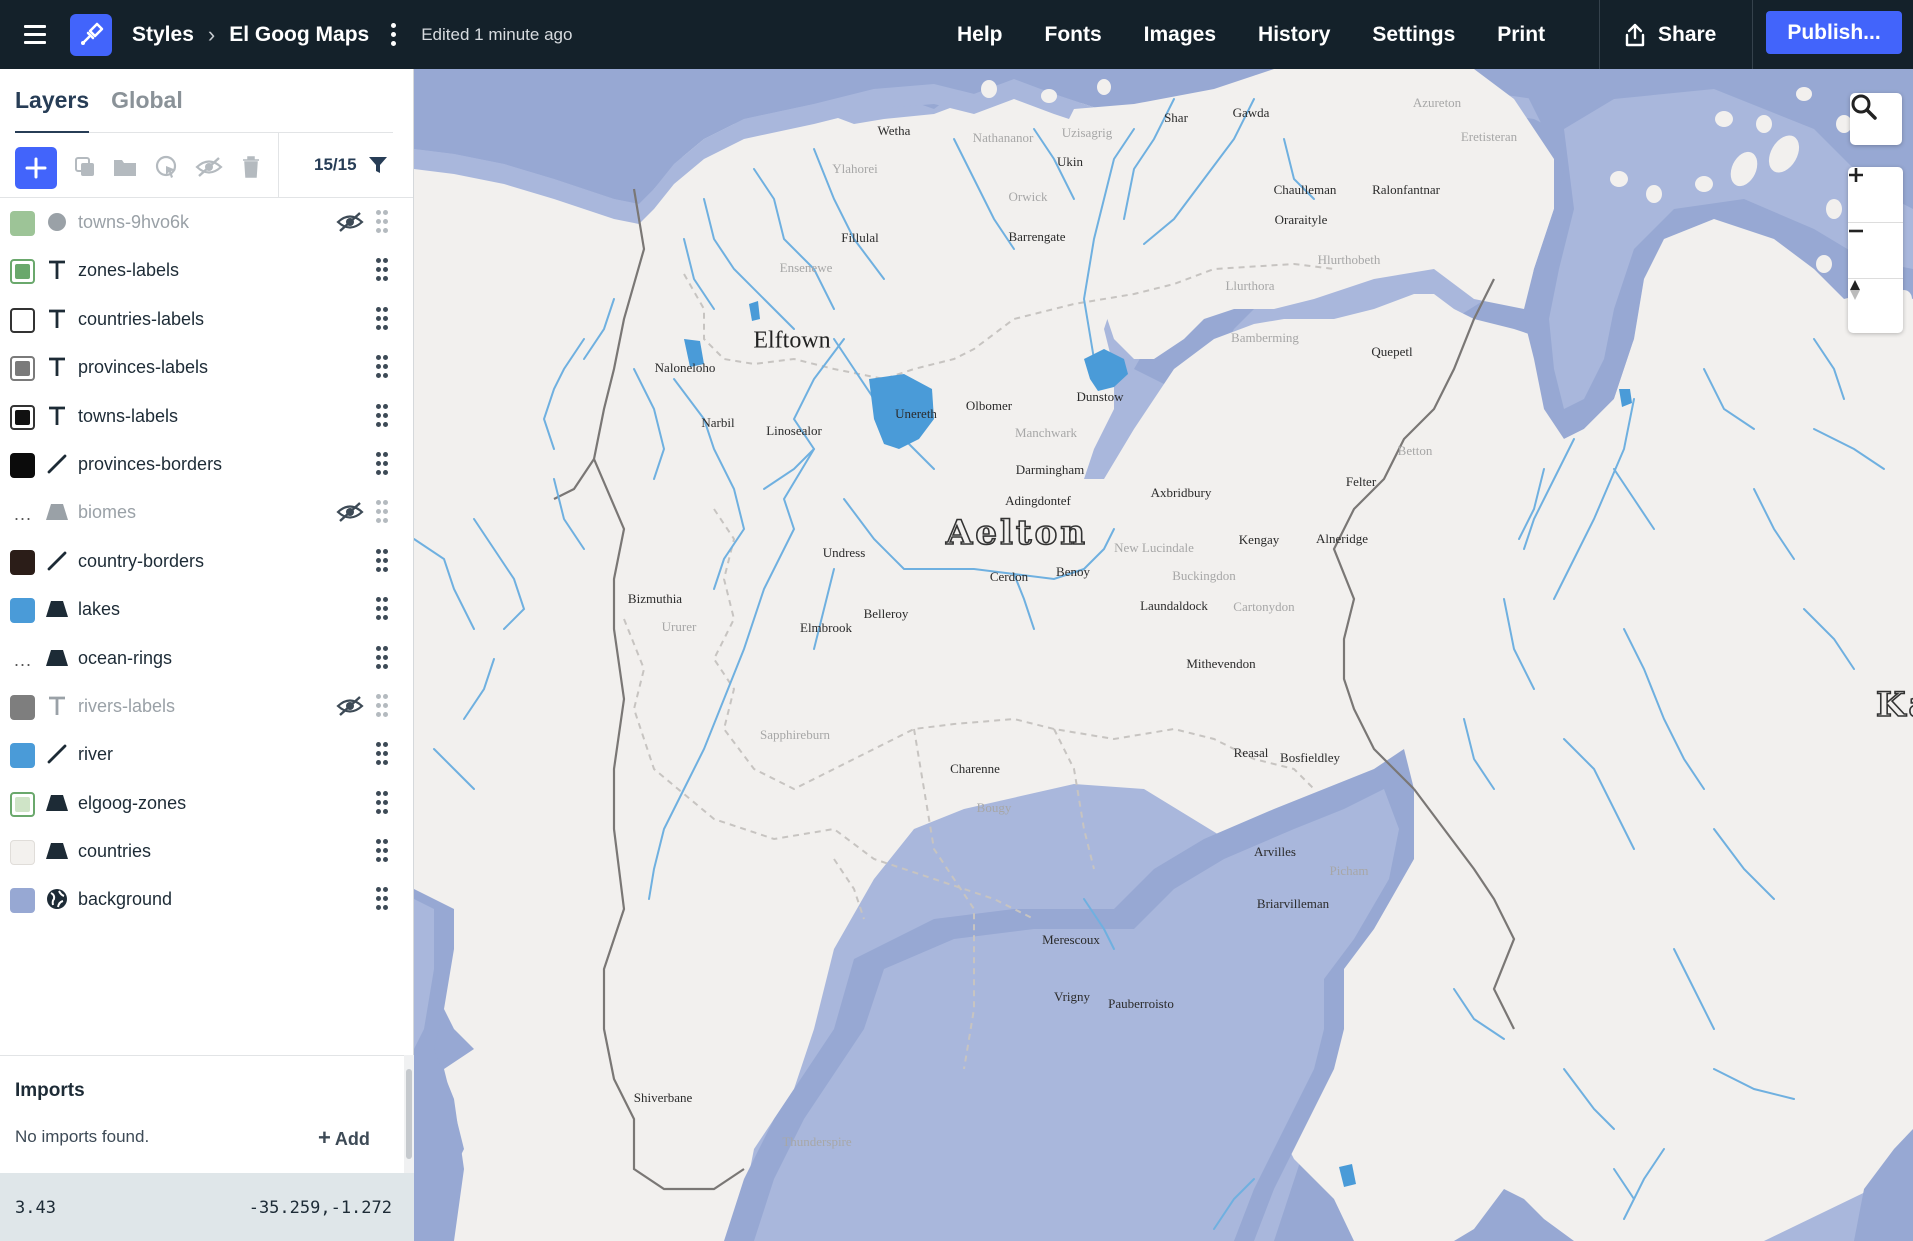  Describe the element at coordinates (206, 222) in the screenshot. I see `layer-row-towns-9hvo6k: towns-9hvo6k` at that location.